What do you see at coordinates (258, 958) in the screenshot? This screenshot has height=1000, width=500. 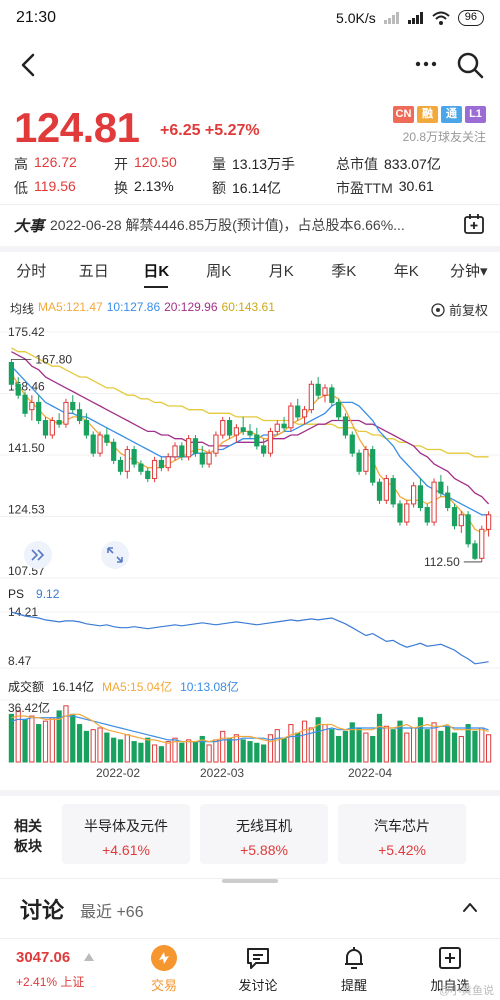 I see `comment-icon` at bounding box center [258, 958].